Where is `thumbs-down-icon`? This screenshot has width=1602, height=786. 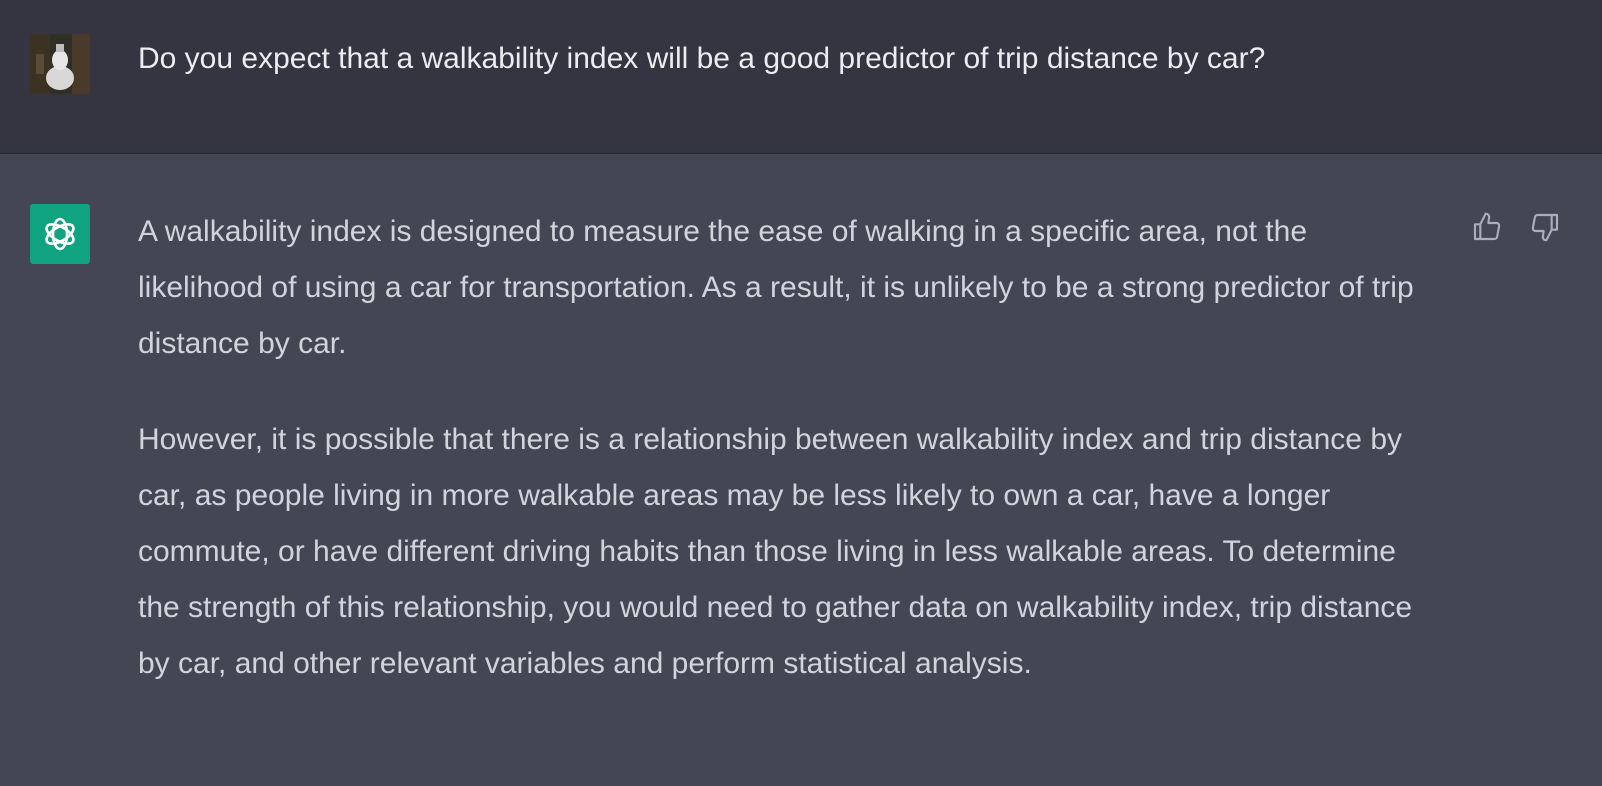 thumbs-down-icon is located at coordinates (1545, 227).